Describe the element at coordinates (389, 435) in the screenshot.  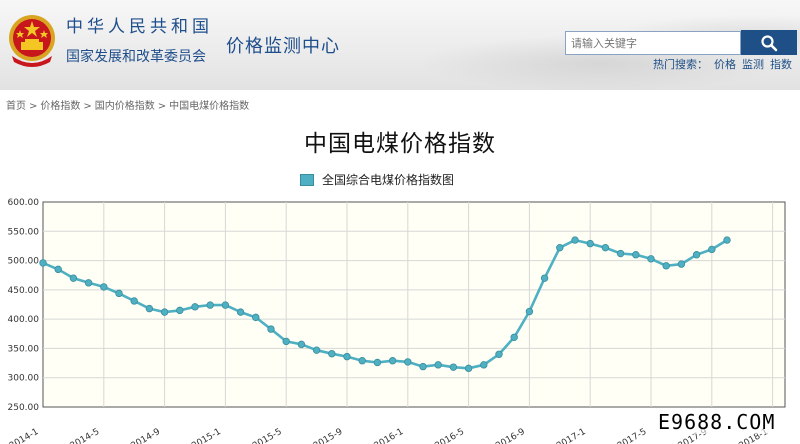
I see `x-tick-label: 2016-1` at that location.